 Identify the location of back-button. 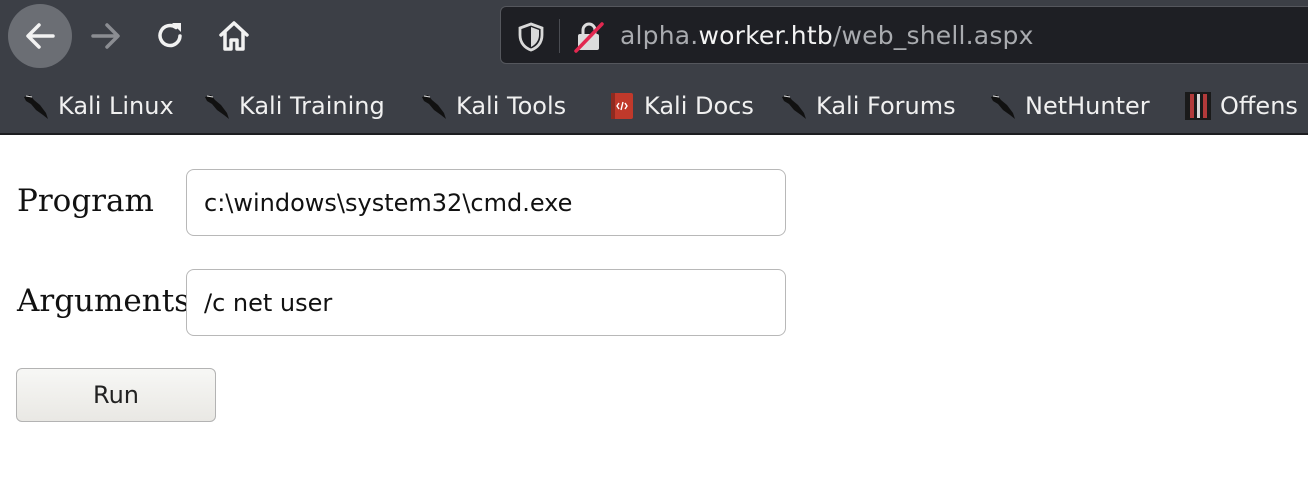
(40, 36).